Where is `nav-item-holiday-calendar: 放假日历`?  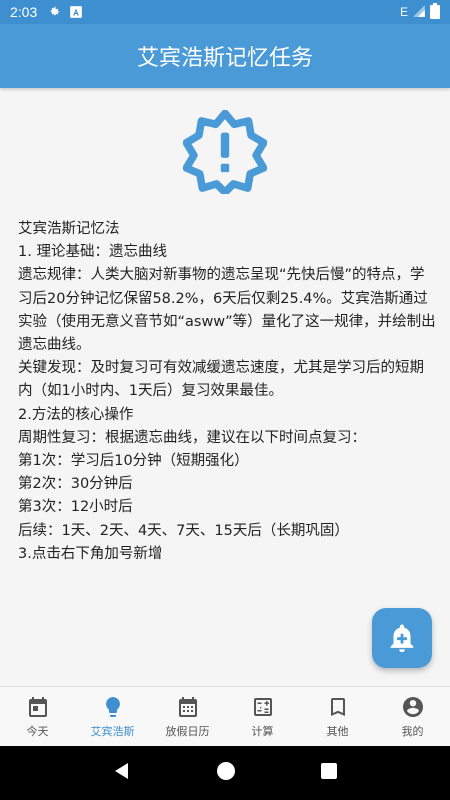 nav-item-holiday-calendar: 放假日历 is located at coordinates (187, 716).